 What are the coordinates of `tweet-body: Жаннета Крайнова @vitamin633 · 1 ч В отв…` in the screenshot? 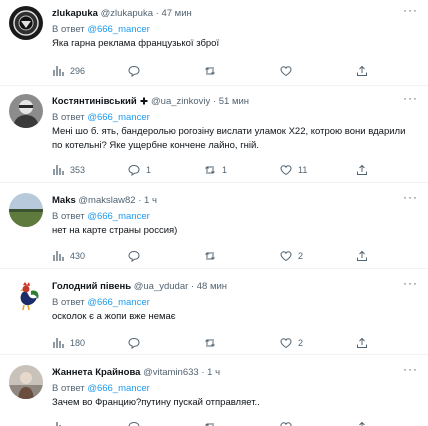 It's located at (235, 387).